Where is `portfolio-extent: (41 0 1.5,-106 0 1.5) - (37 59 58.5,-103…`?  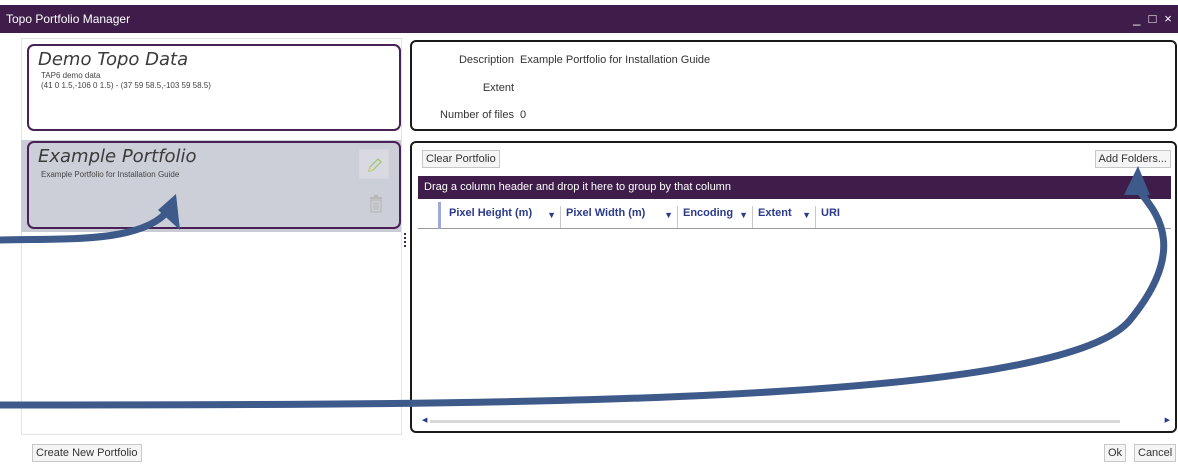 portfolio-extent: (41 0 1.5,-106 0 1.5) - (37 59 58.5,-103… is located at coordinates (126, 85).